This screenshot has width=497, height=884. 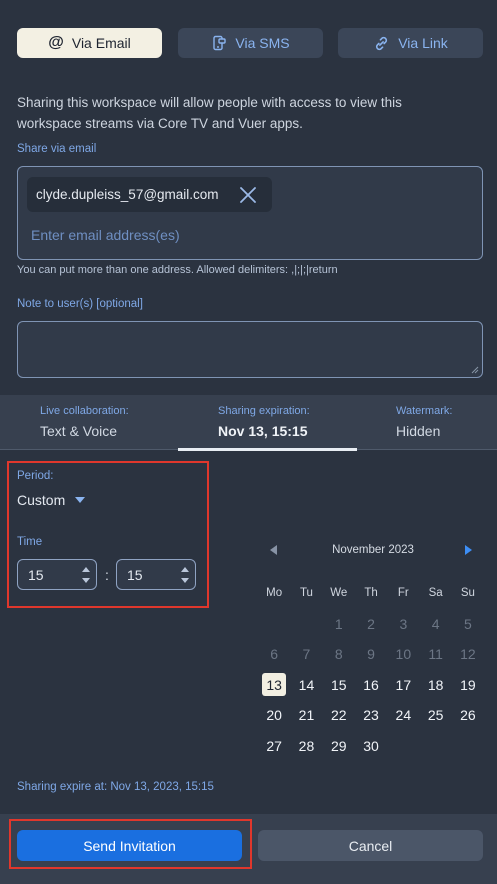 I want to click on period-select: Custom, so click(x=51, y=500).